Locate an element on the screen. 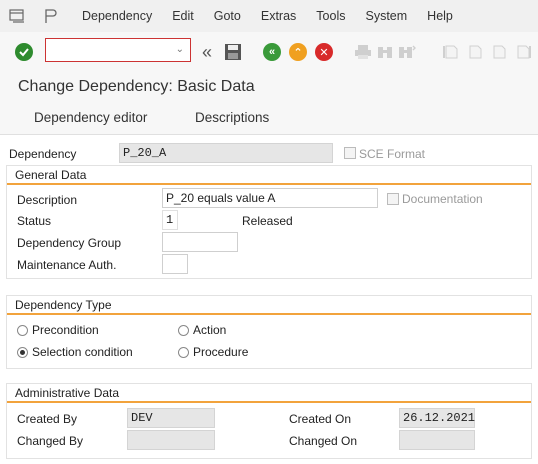 The height and width of the screenshot is (464, 538). exit-button: ⌃ is located at coordinates (298, 52).